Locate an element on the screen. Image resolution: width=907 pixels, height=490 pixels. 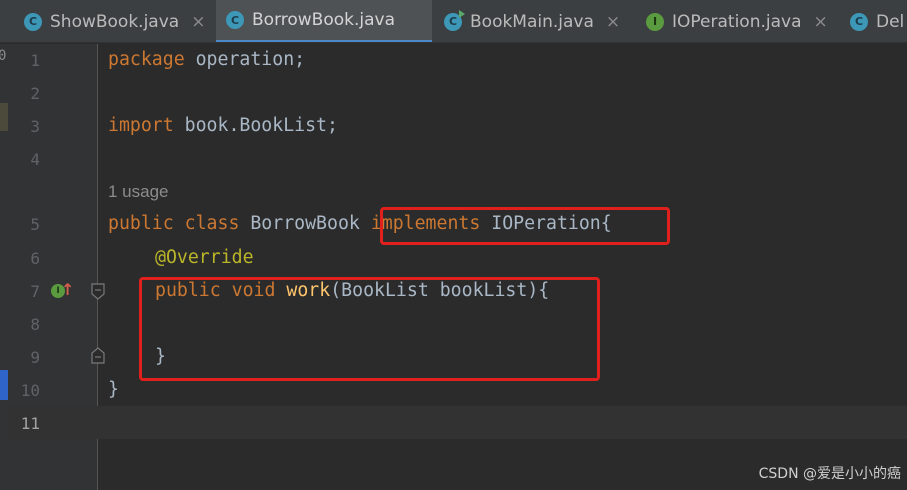
fold-close-icon is located at coordinates (98, 355).